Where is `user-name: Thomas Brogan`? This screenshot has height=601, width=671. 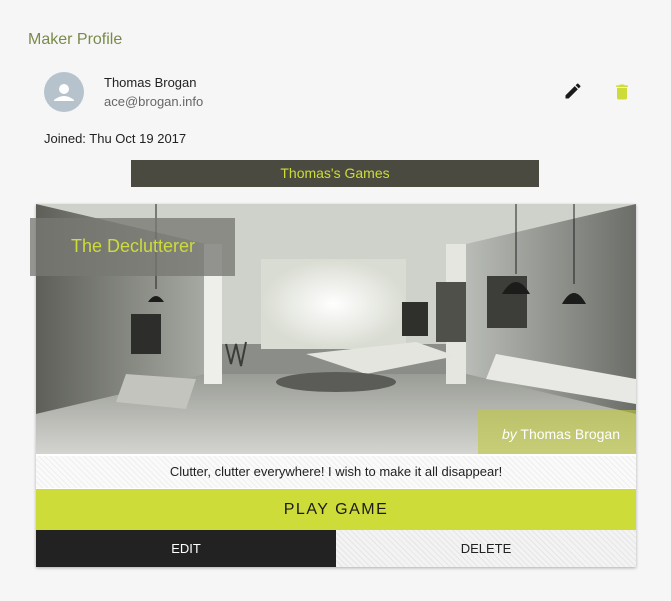 user-name: Thomas Brogan is located at coordinates (150, 82).